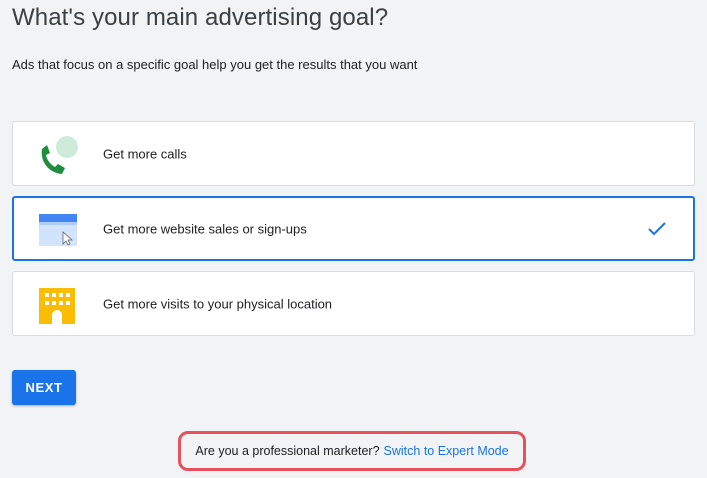 Image resolution: width=707 pixels, height=478 pixels. I want to click on goal-option-calls: Get more calls, so click(353, 153).